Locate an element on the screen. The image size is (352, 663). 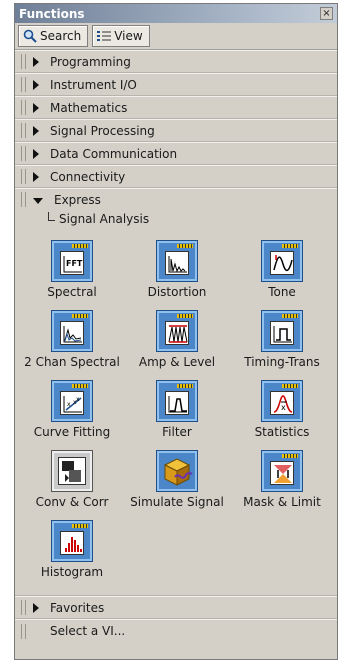
vi-statistics: x Statistics is located at coordinates (282, 409).